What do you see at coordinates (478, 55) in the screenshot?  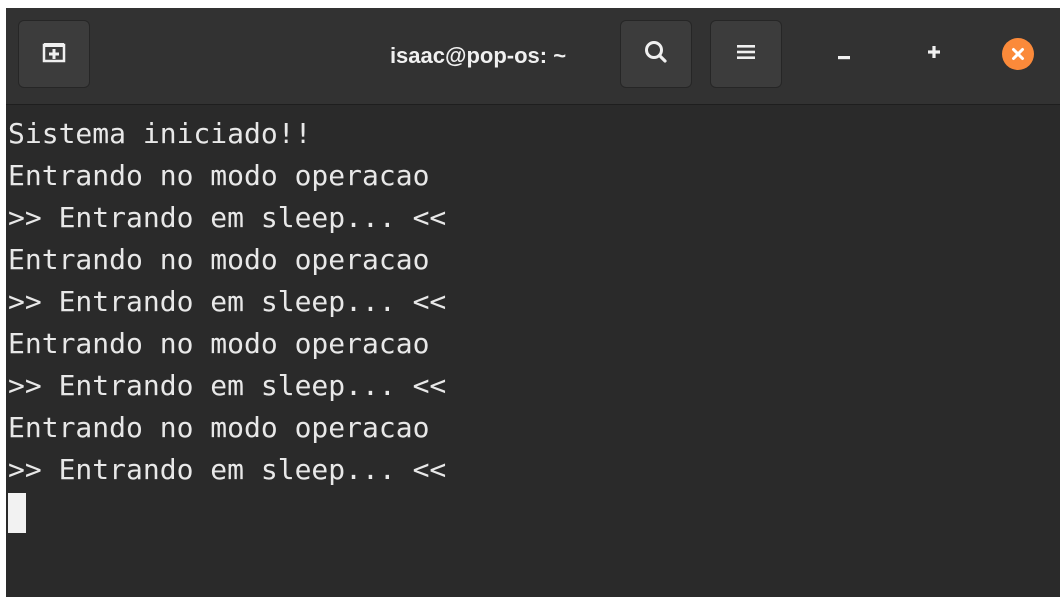 I see `window-title: isaac@pop-os: ~` at bounding box center [478, 55].